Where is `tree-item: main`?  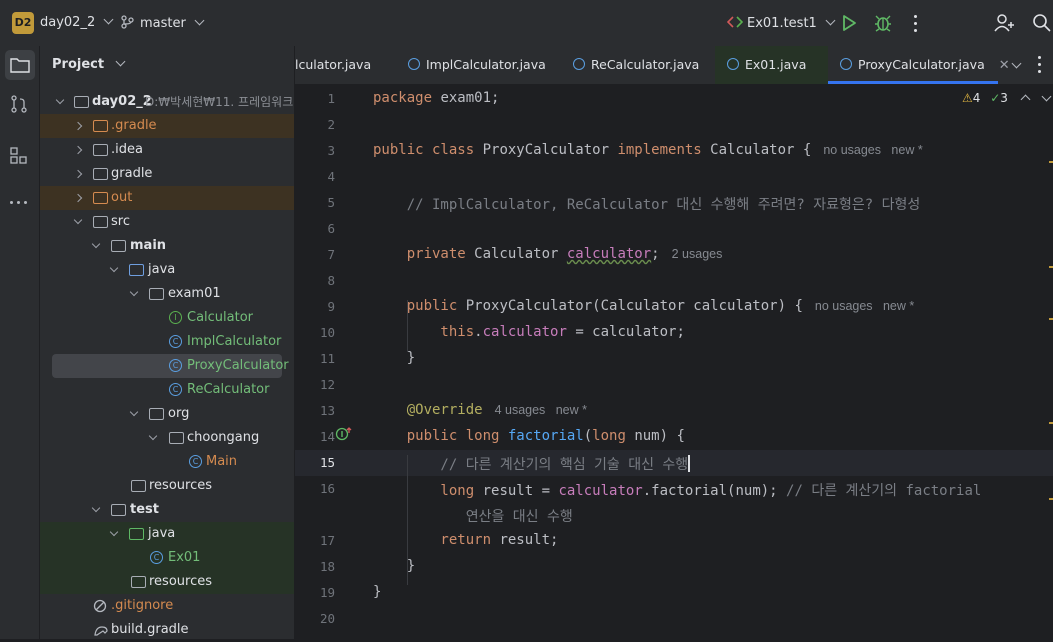 tree-item: main is located at coordinates (167, 246).